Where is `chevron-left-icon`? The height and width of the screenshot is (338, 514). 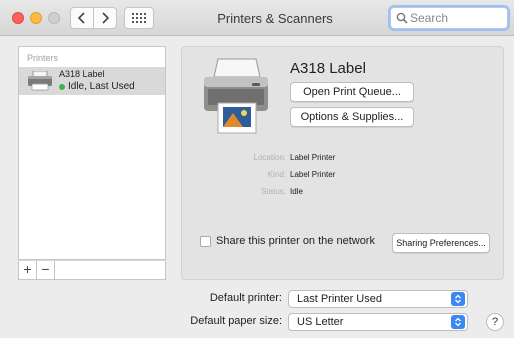 chevron-left-icon is located at coordinates (81, 18).